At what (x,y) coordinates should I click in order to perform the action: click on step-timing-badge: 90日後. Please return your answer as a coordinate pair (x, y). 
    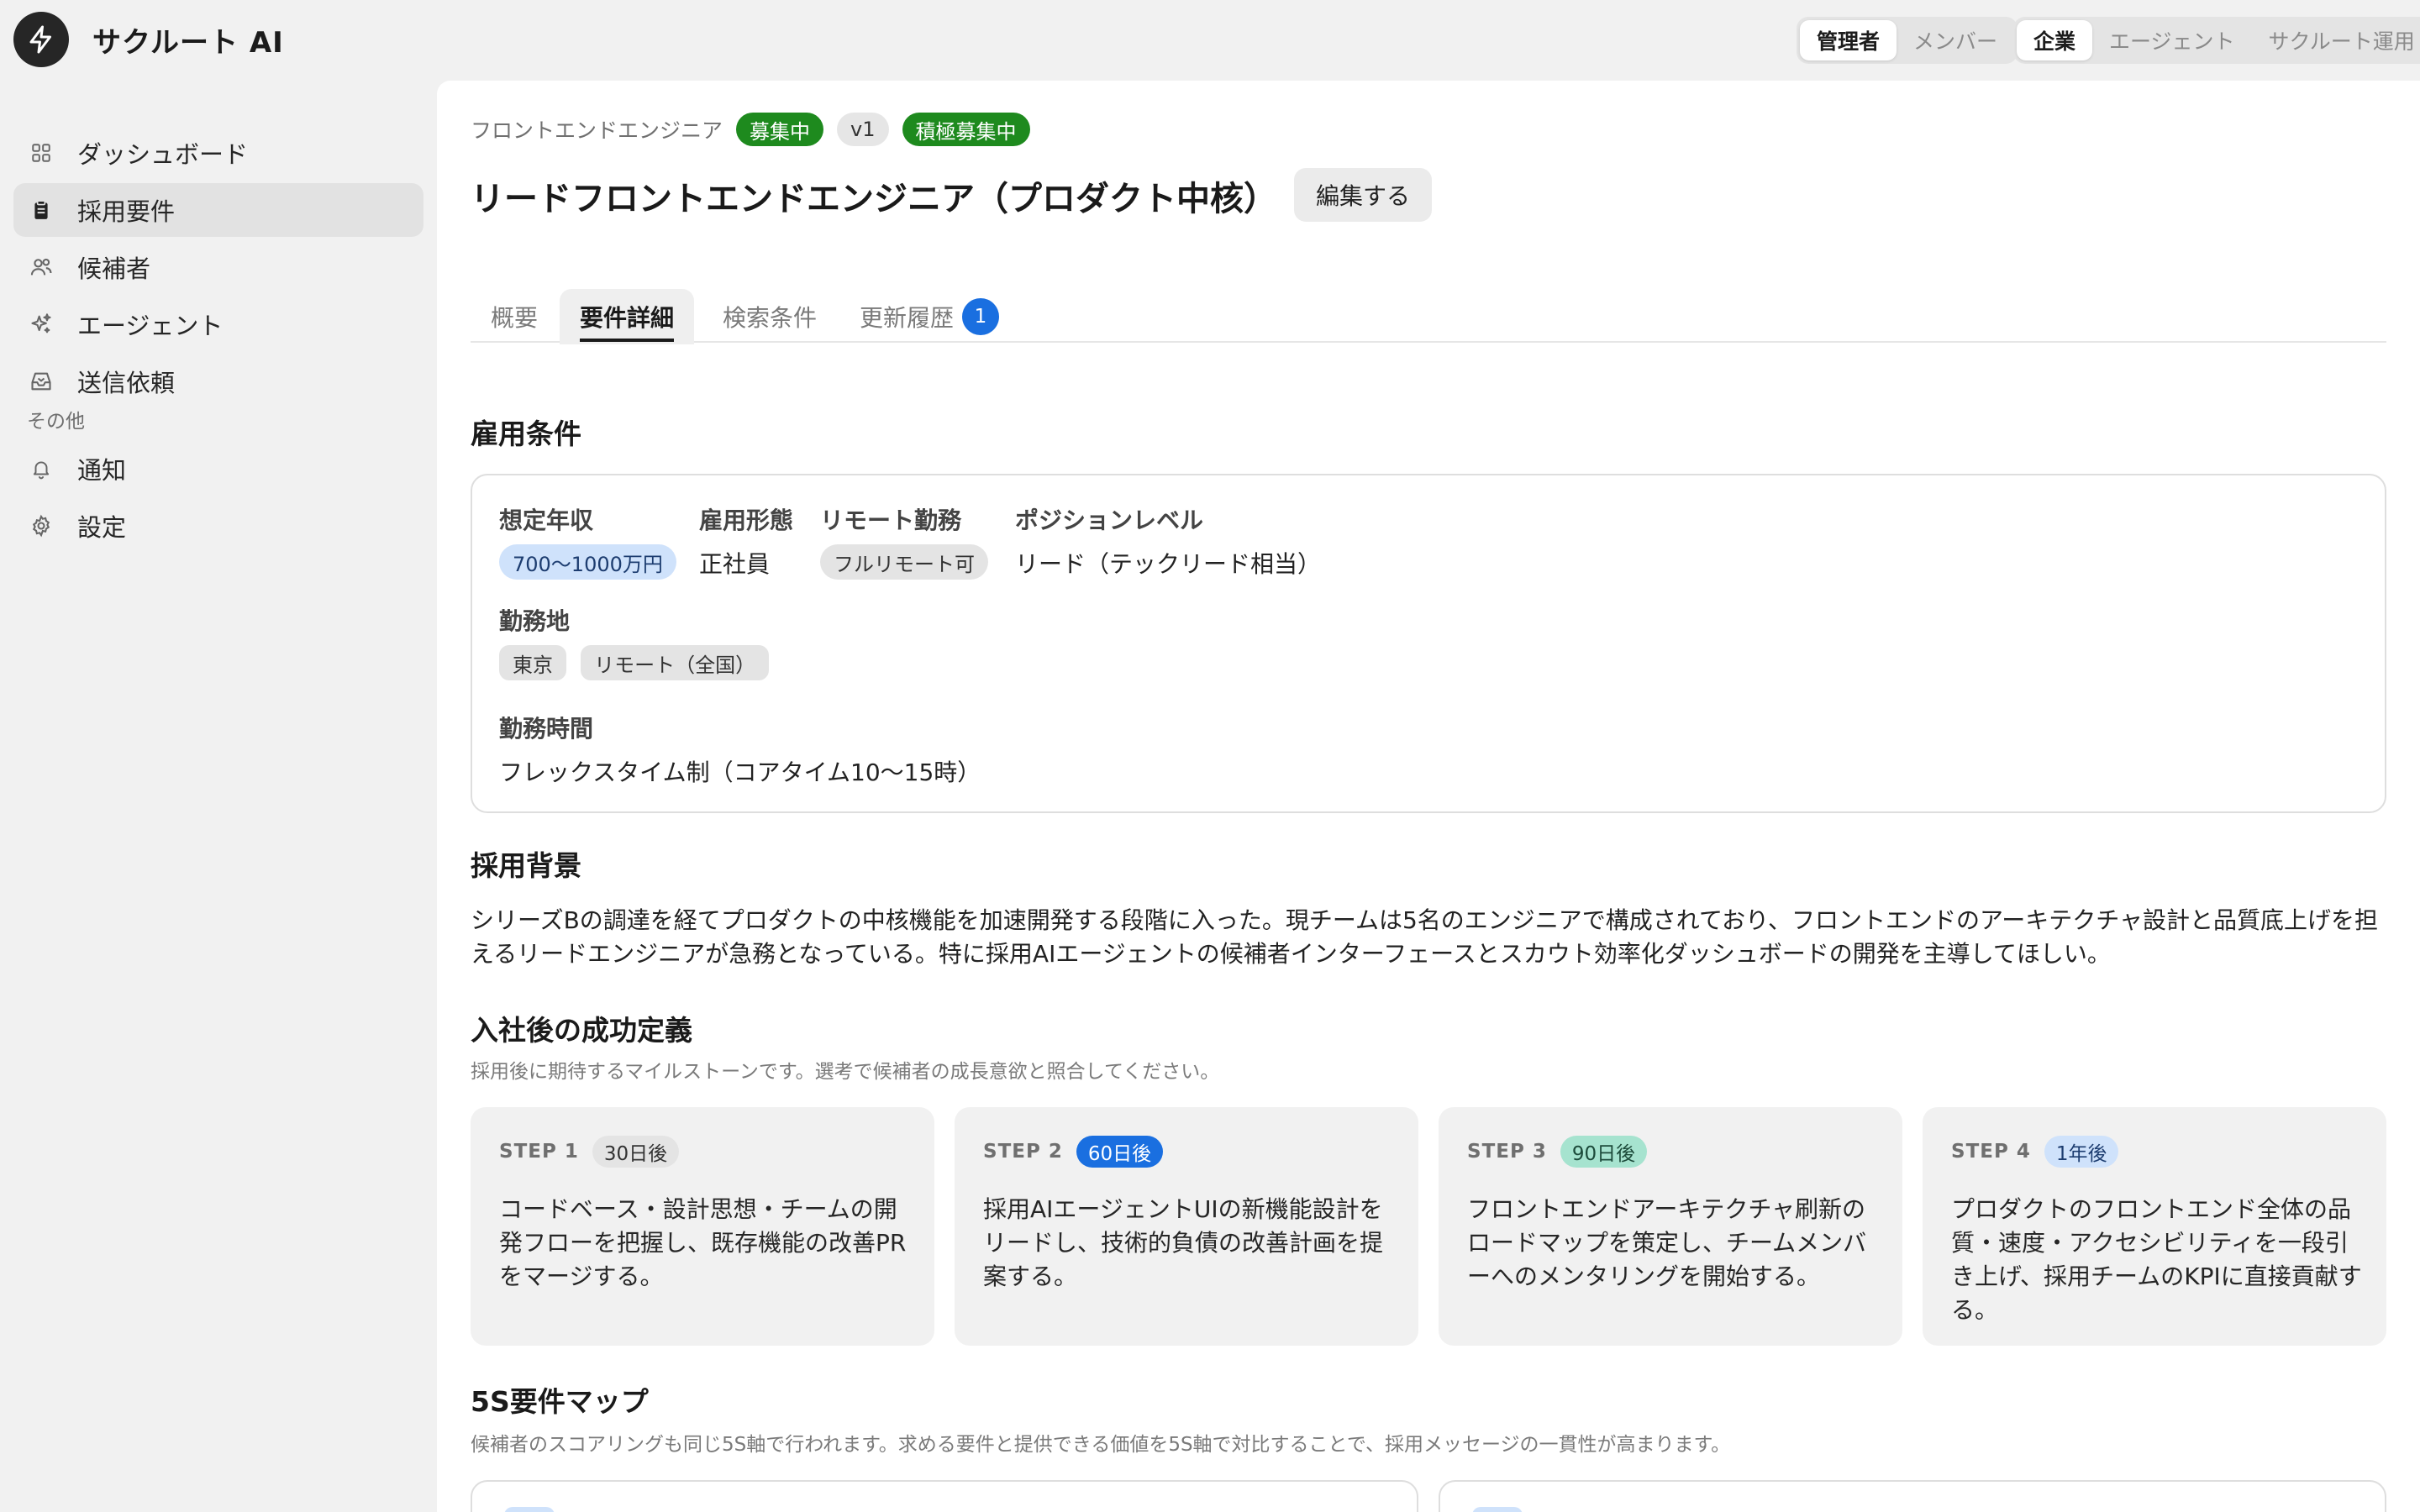
    Looking at the image, I should click on (1604, 1152).